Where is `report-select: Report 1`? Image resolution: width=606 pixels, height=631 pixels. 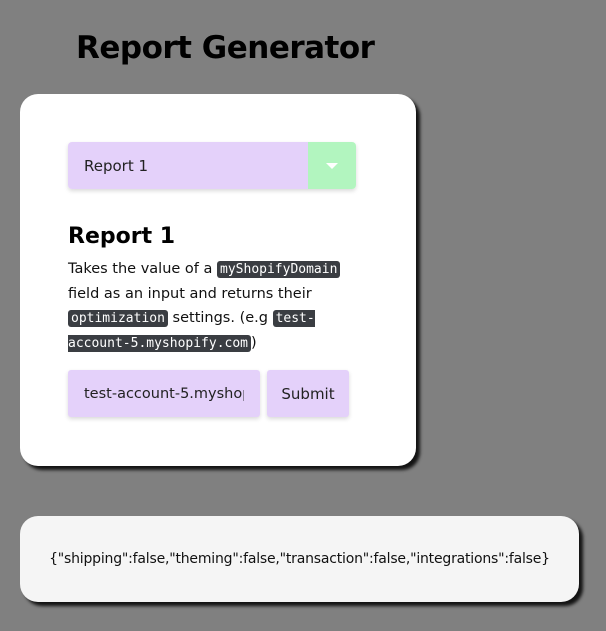
report-select: Report 1 is located at coordinates (212, 165).